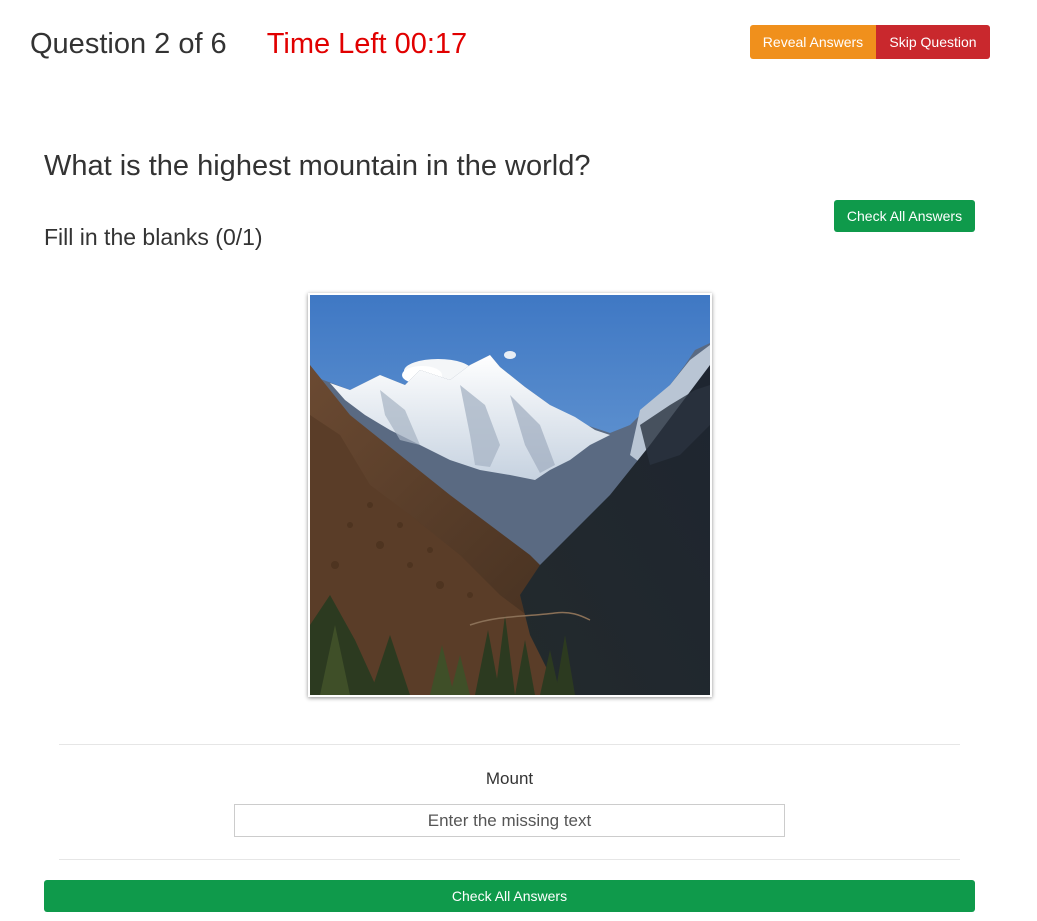 The height and width of the screenshot is (921, 1037). Describe the element at coordinates (933, 42) in the screenshot. I see `skip-question-button: Skip Question` at that location.